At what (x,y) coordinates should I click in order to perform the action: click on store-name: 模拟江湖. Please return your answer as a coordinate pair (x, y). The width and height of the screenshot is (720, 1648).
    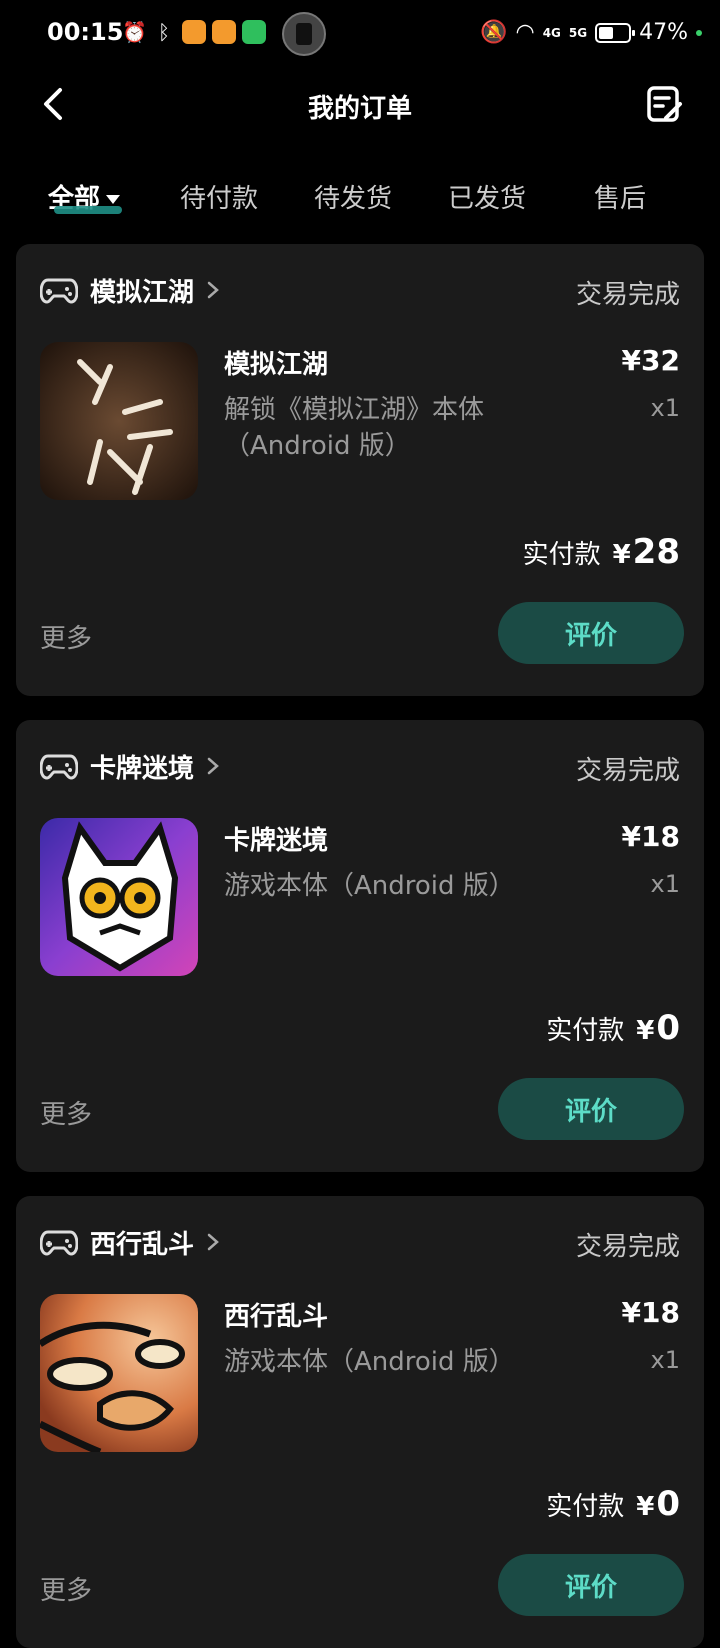
    Looking at the image, I should click on (142, 292).